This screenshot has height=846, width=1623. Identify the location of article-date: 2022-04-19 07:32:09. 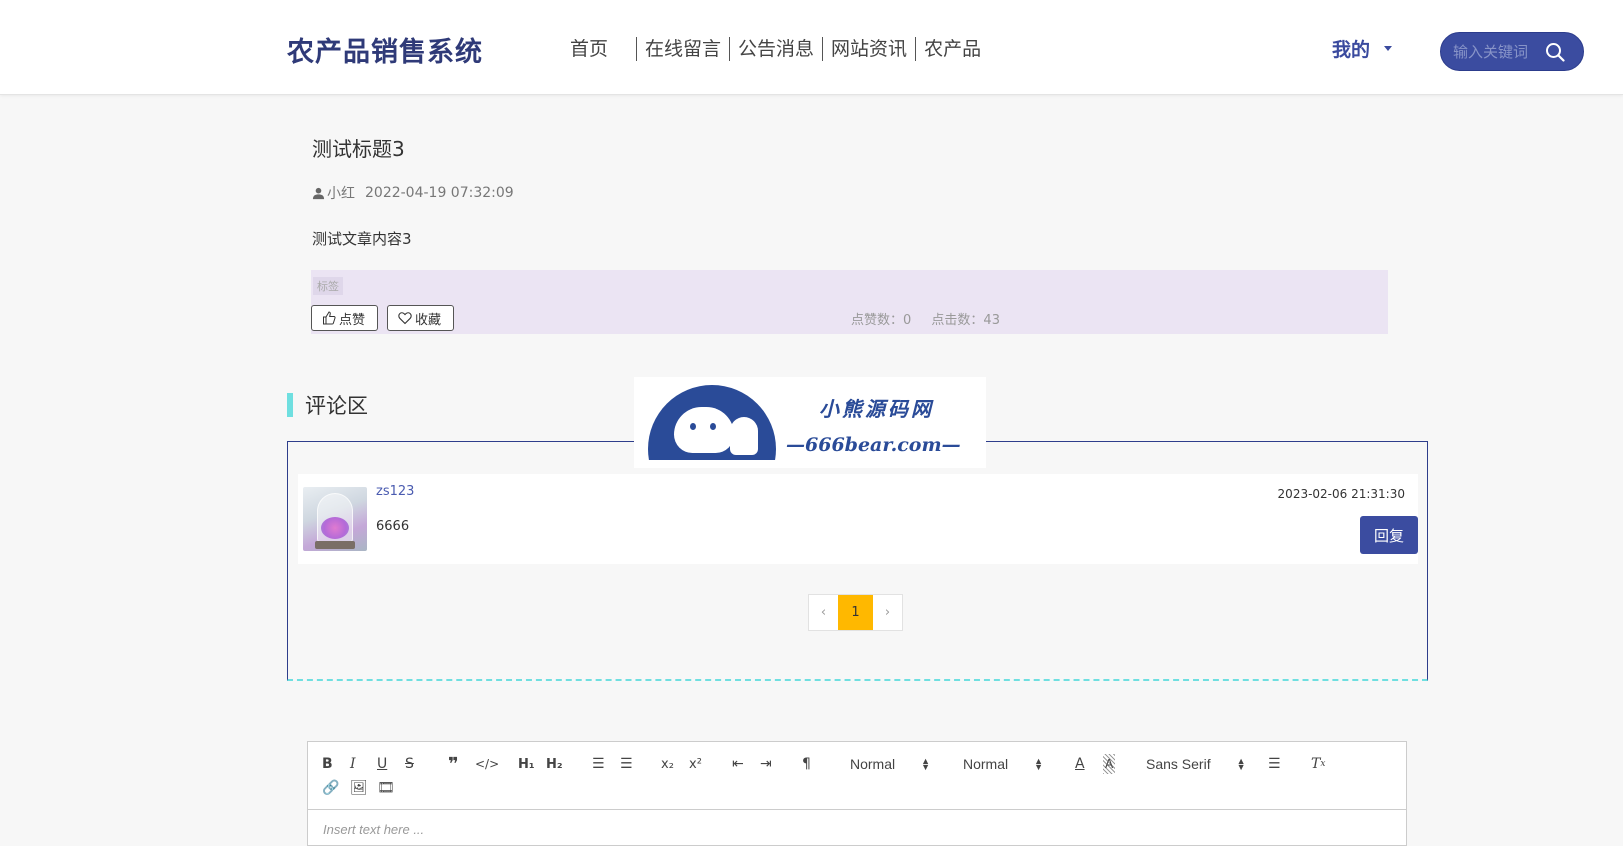
(439, 193).